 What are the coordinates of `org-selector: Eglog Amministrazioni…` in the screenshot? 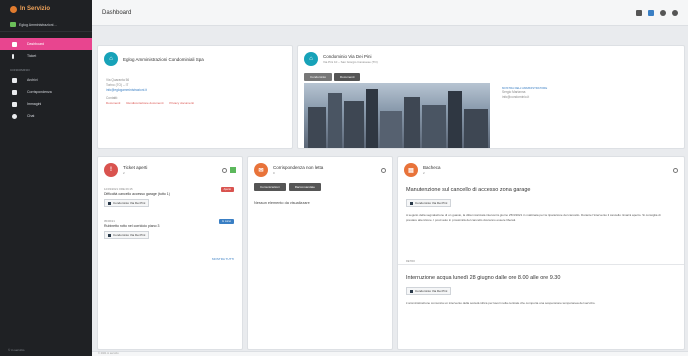 It's located at (46, 25).